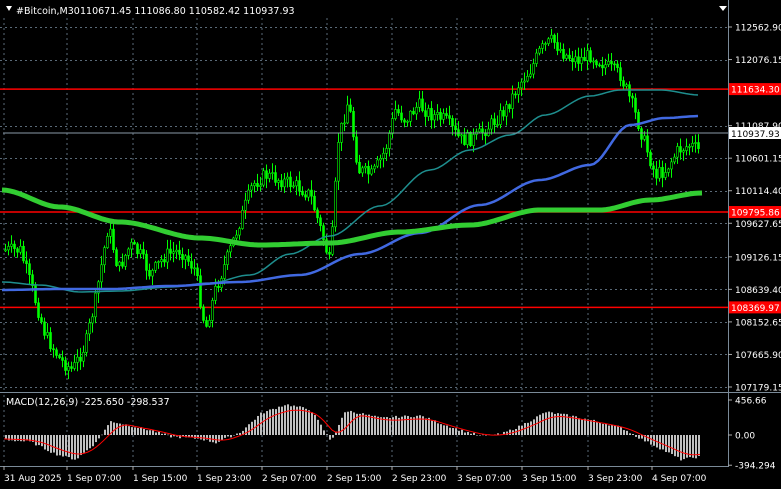 This screenshot has height=489, width=781. What do you see at coordinates (755, 214) in the screenshot?
I see `level-label: 109795.86` at bounding box center [755, 214].